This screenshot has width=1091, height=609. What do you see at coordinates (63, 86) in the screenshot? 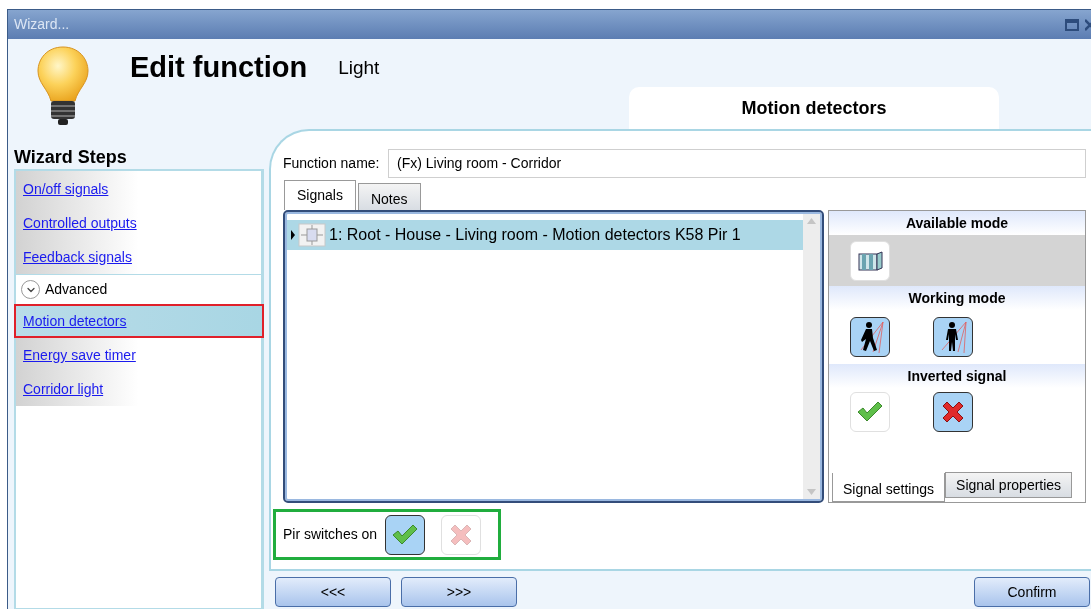
I see `light-bulb-icon` at bounding box center [63, 86].